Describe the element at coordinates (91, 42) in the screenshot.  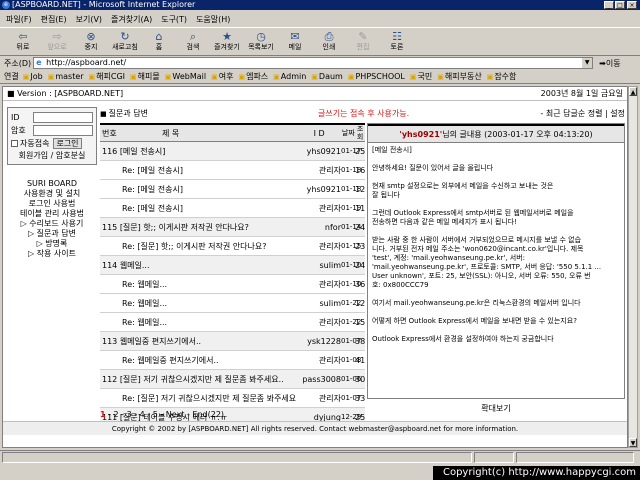
I see `toolbar-button: ⊗ 중지` at that location.